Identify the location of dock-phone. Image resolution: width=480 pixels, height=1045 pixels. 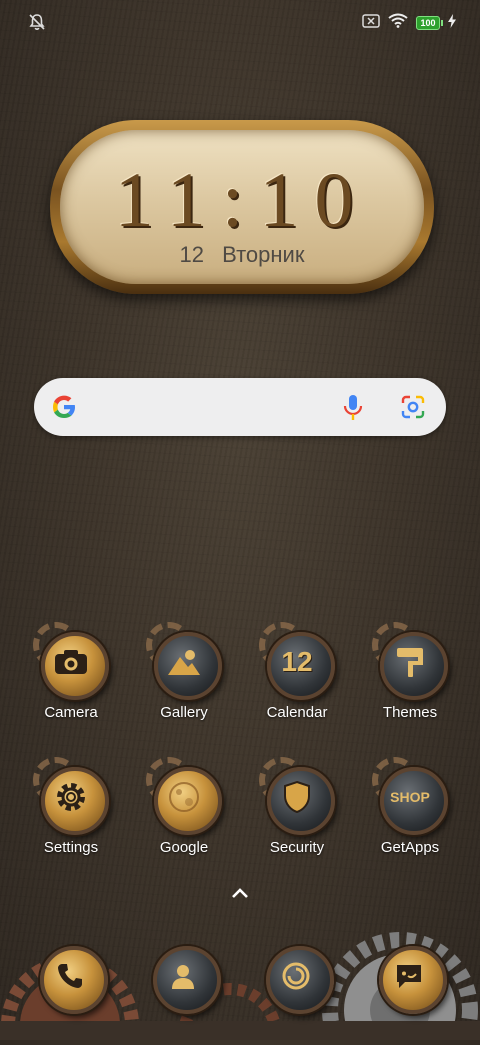
(71, 977).